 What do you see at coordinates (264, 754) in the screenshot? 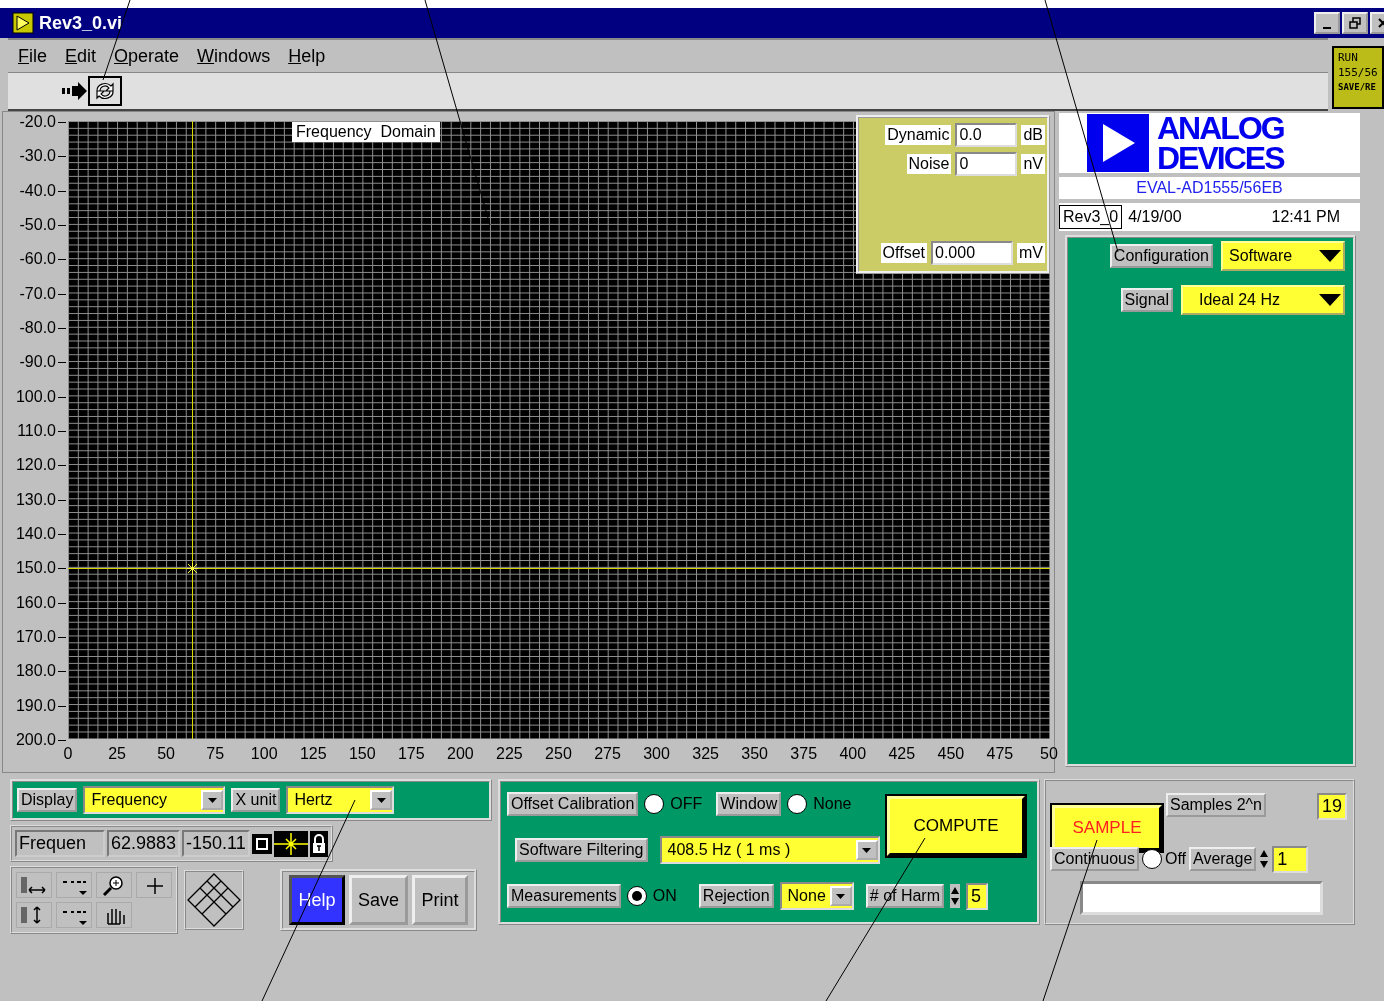
I see `axis-tick-label: 100` at bounding box center [264, 754].